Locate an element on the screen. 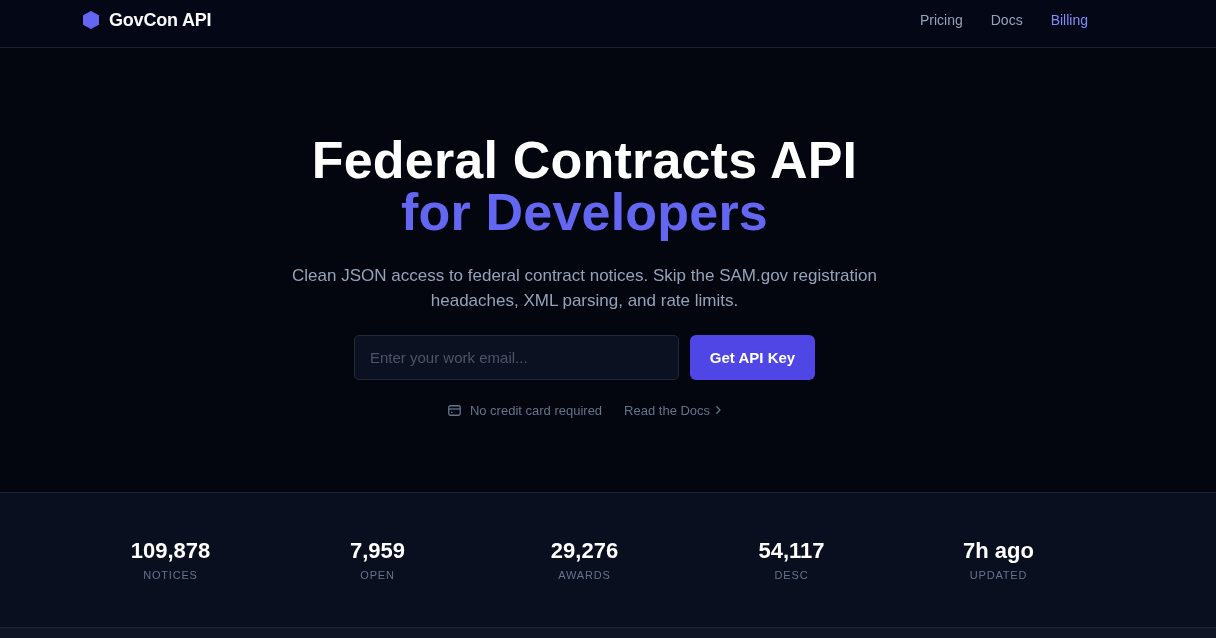 The image size is (1216, 638). docs-link: Read the Docs is located at coordinates (673, 410).